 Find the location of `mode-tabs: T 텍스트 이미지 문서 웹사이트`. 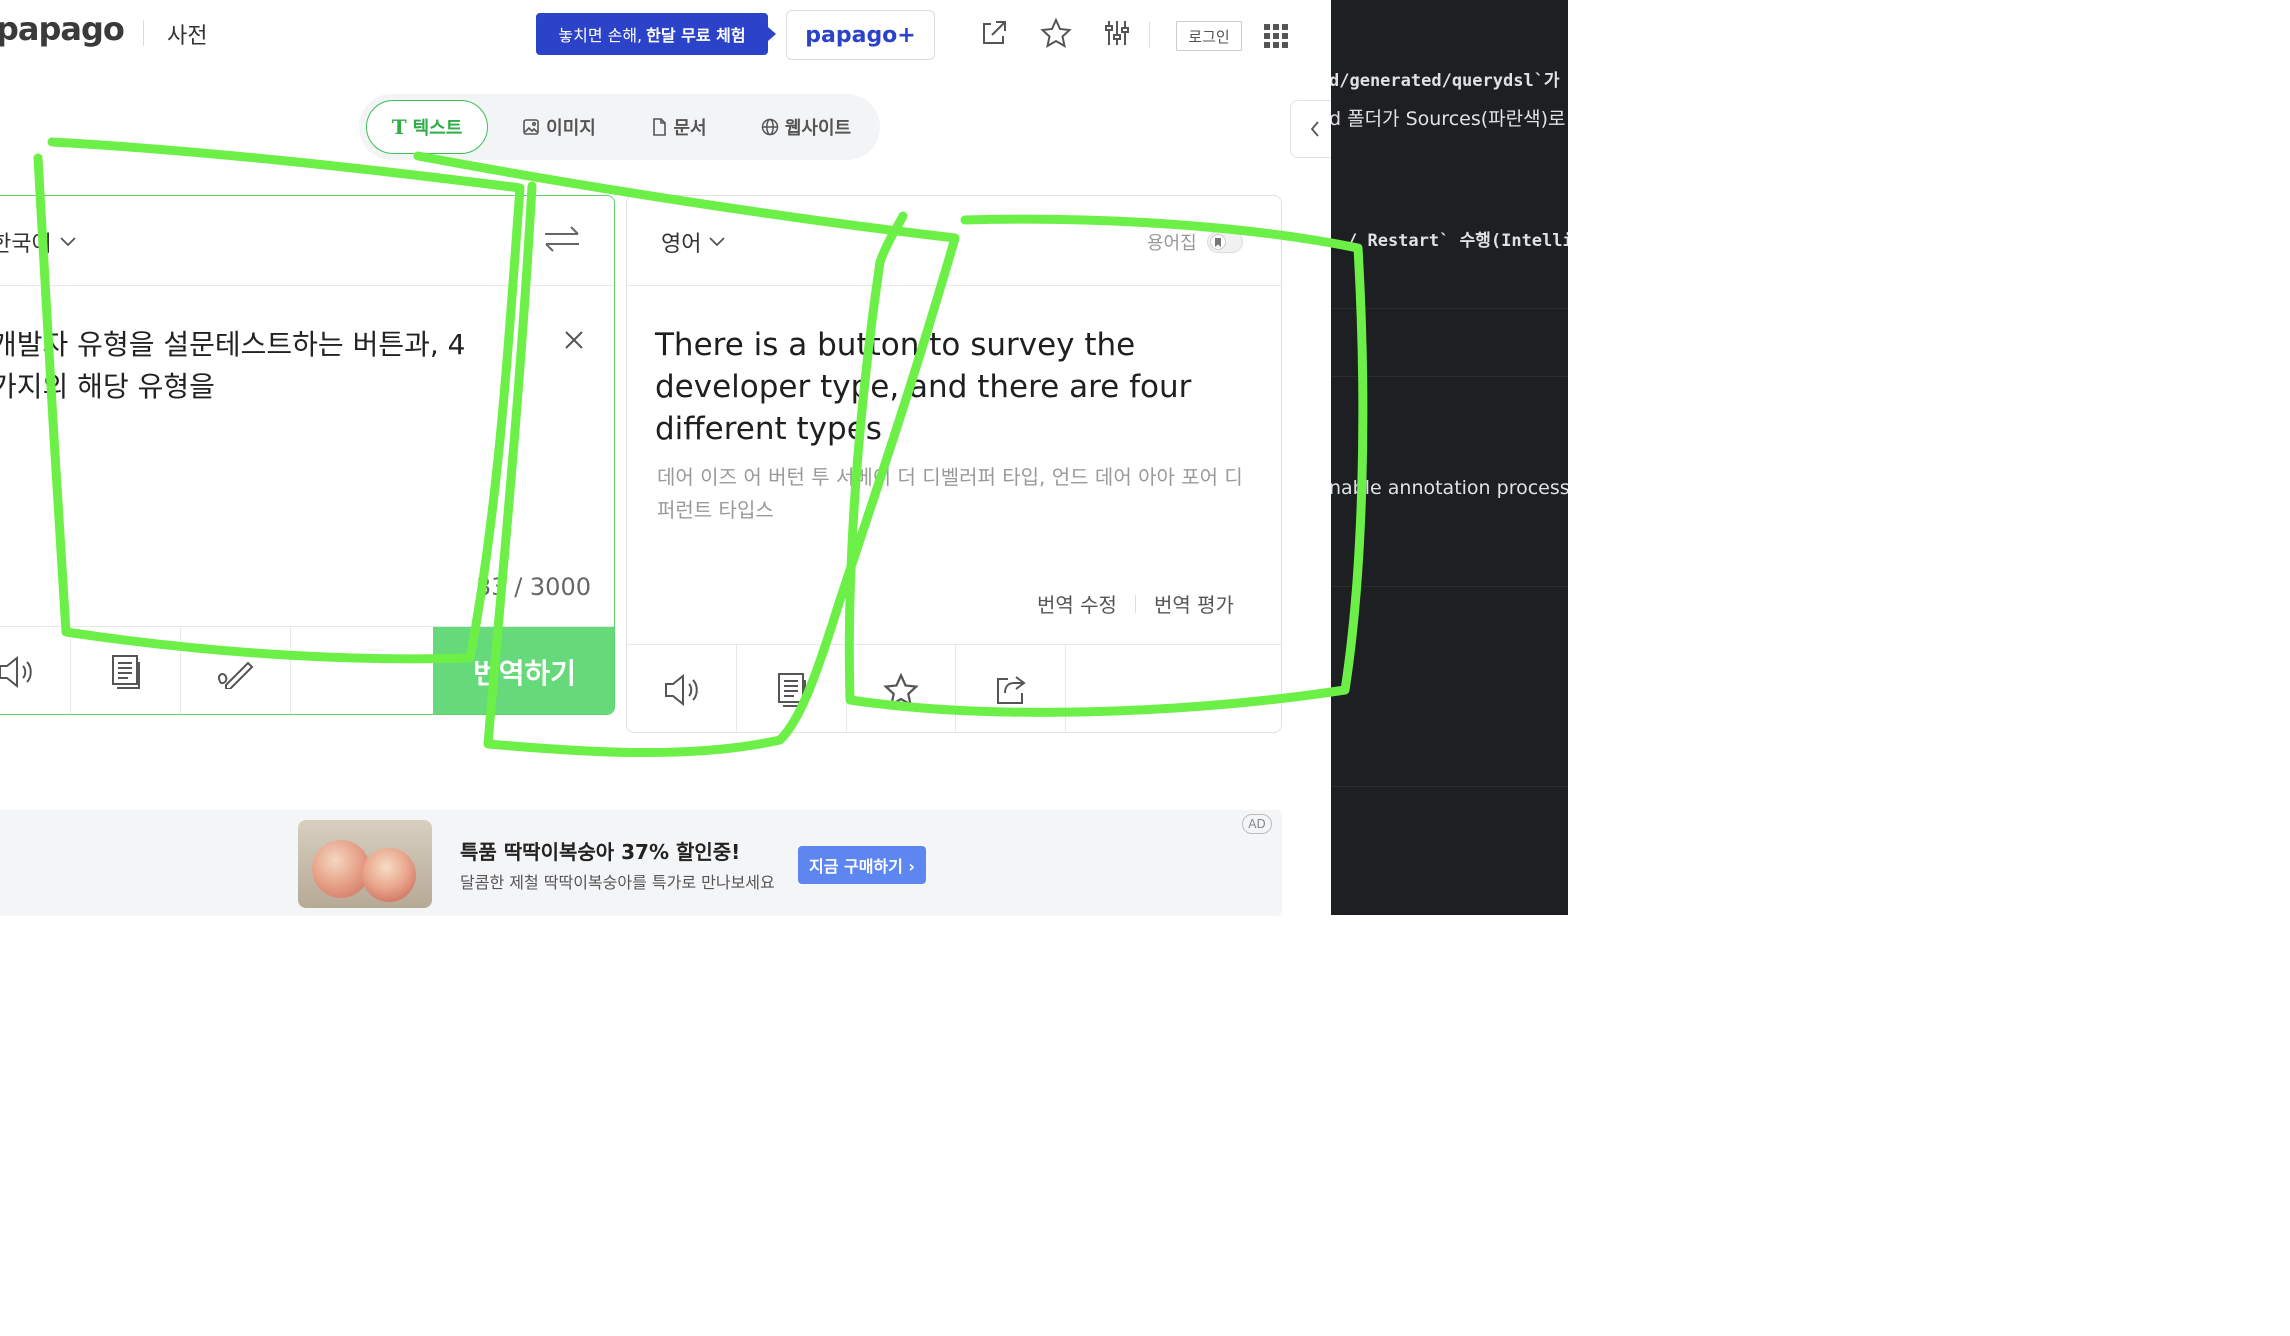

mode-tabs: T 텍스트 이미지 문서 웹사이트 is located at coordinates (619, 127).